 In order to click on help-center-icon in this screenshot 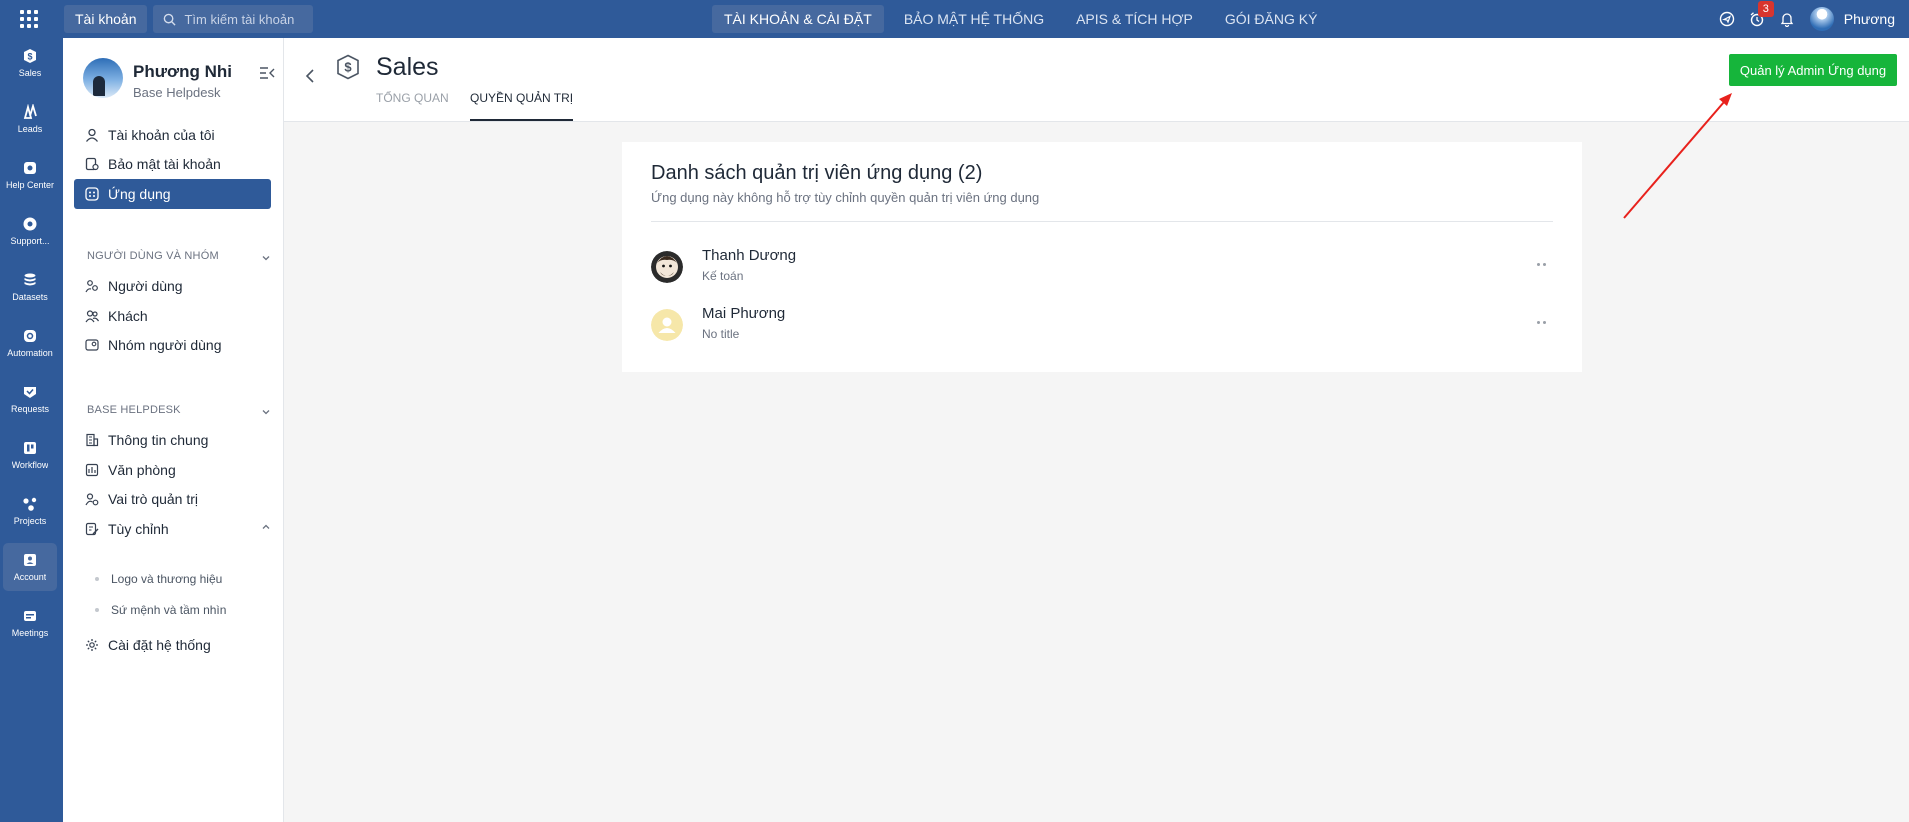, I will do `click(30, 168)`.